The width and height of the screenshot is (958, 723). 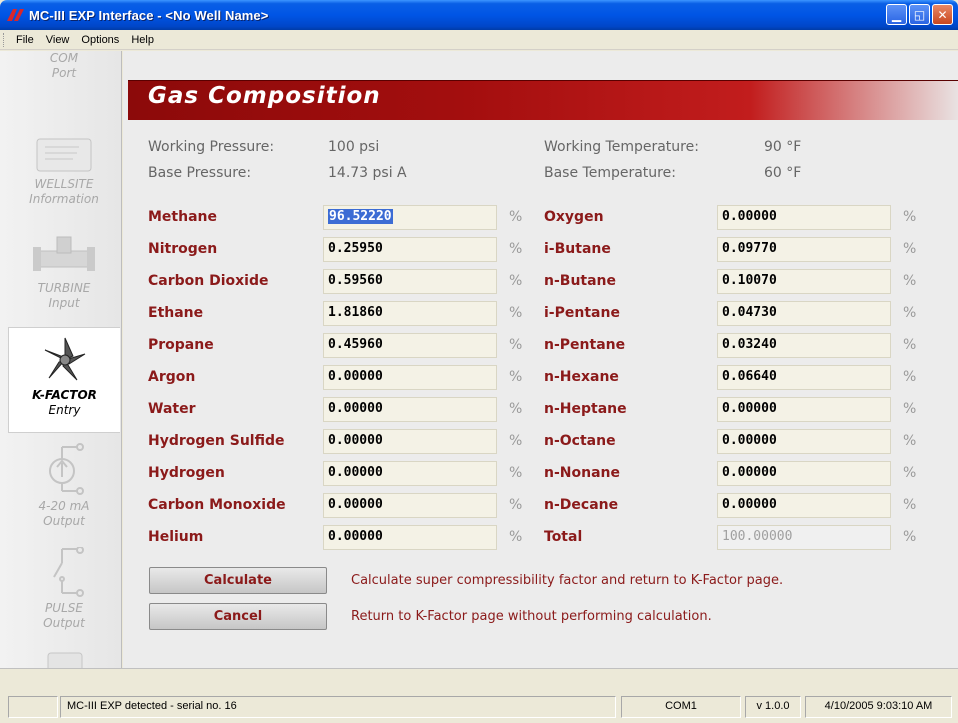 What do you see at coordinates (172, 377) in the screenshot?
I see `argon-label: Argon` at bounding box center [172, 377].